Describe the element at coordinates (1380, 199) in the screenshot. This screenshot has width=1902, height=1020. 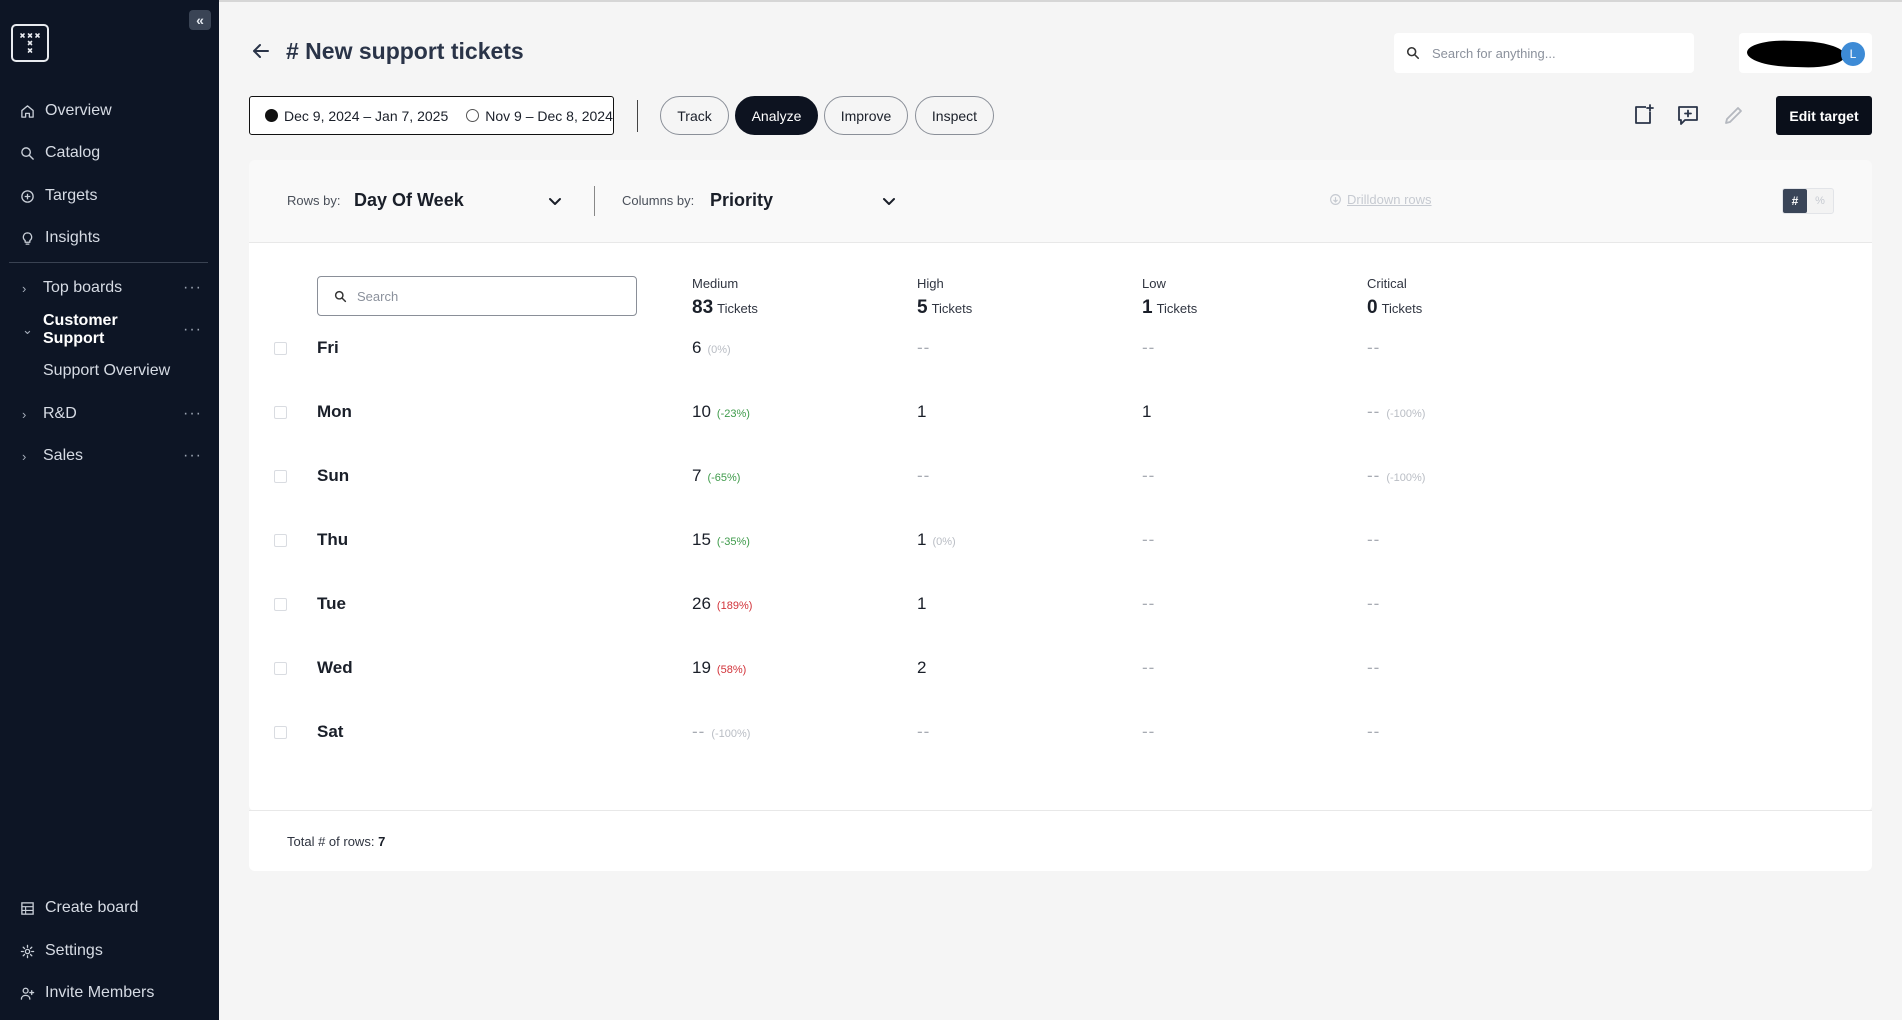
I see `drilldown-rows-button: Drilldown rows` at that location.